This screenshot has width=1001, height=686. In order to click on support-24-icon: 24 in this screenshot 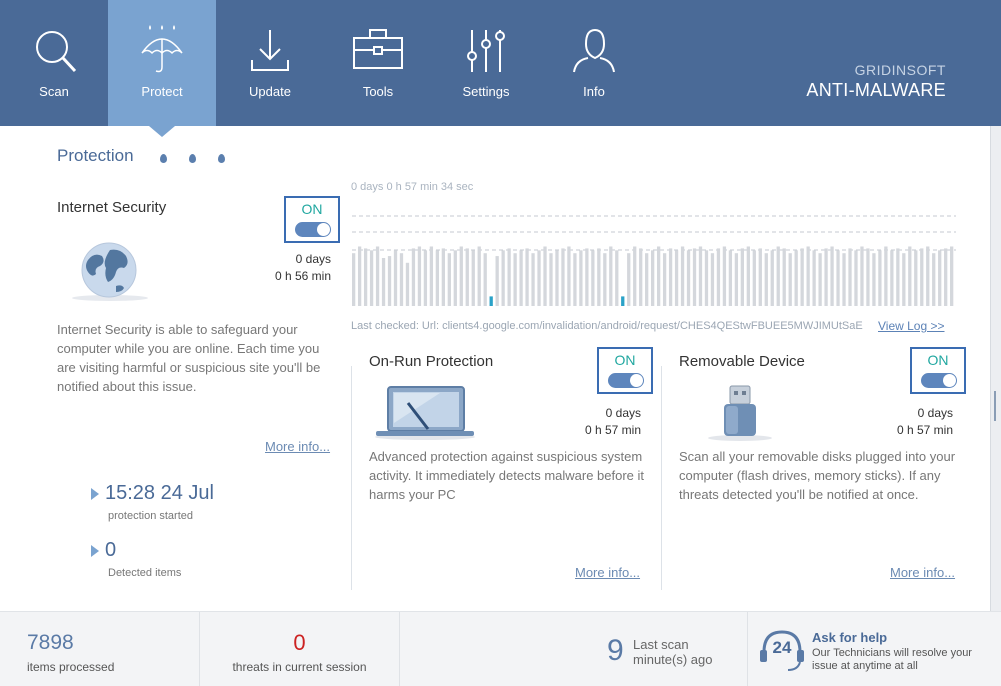, I will do `click(782, 650)`.